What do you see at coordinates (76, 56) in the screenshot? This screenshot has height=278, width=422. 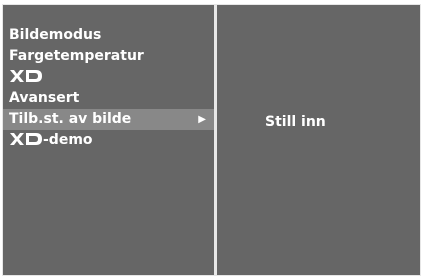 I see `menu-item-label: Fargetemperatur` at bounding box center [76, 56].